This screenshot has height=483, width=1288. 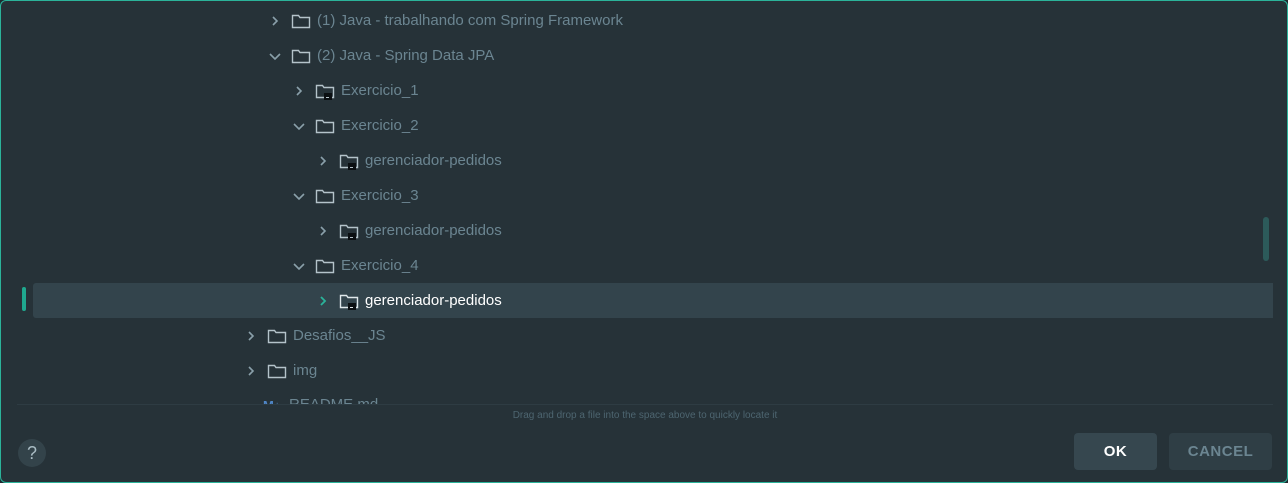 What do you see at coordinates (380, 90) in the screenshot?
I see `tree-item-label: Exercicio_1` at bounding box center [380, 90].